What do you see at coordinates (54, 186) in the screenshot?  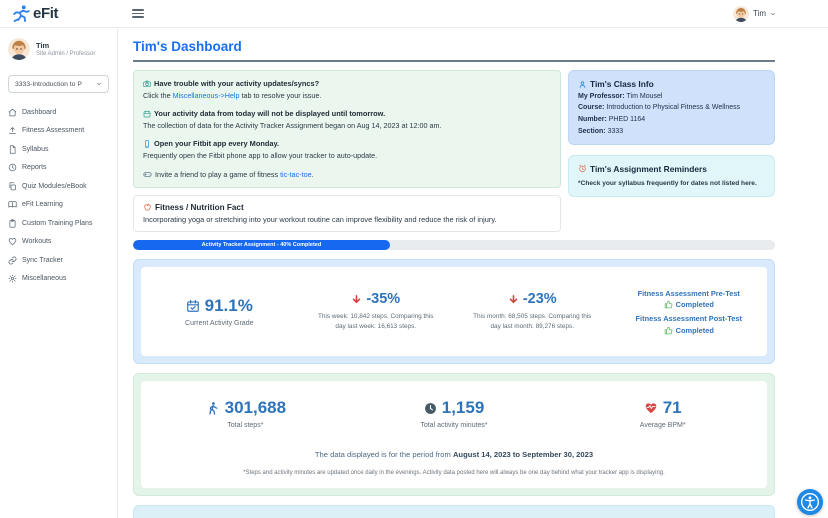 I see `sidebar-item-label: Quiz Modules/eBook` at bounding box center [54, 186].